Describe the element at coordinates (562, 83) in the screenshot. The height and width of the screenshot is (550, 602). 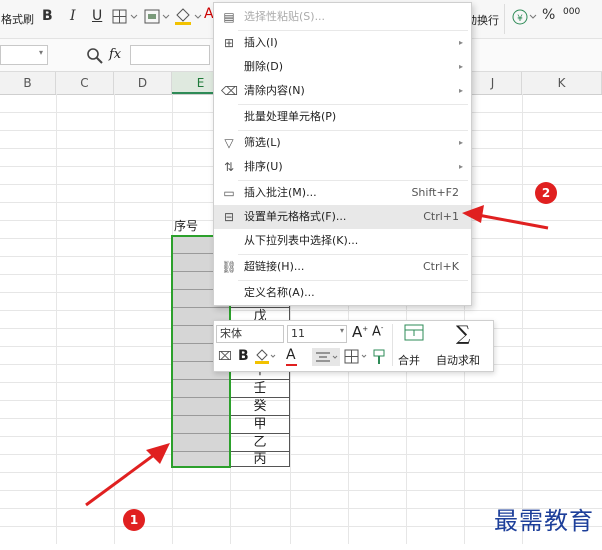
I see `column-header-k: K` at that location.